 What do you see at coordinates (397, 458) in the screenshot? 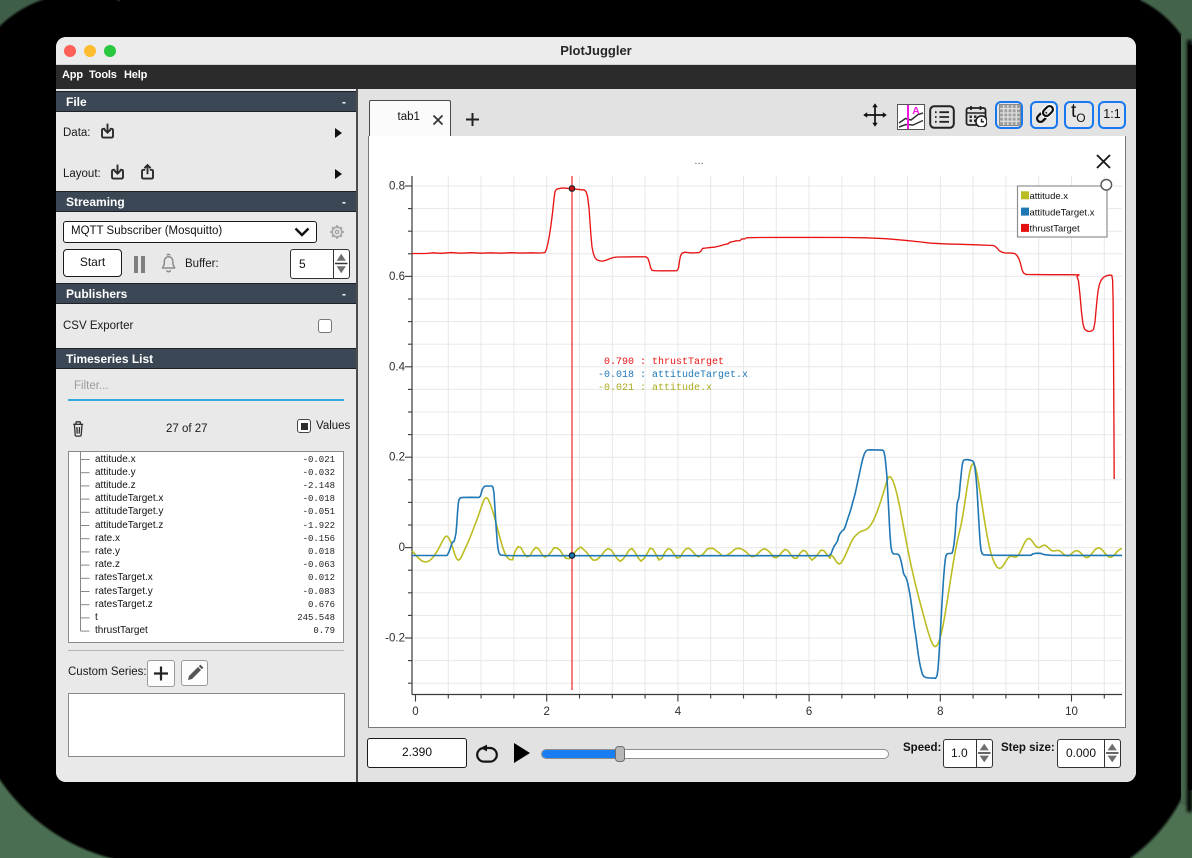
I see `svg-text: 0.2` at bounding box center [397, 458].